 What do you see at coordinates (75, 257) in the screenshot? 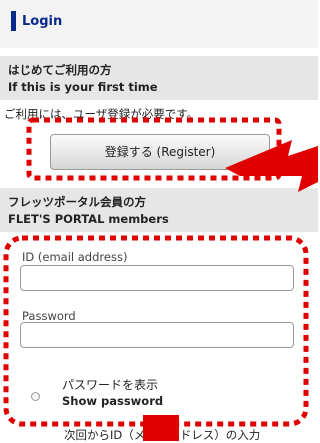
I see `id-field-label: ID (email address)` at bounding box center [75, 257].